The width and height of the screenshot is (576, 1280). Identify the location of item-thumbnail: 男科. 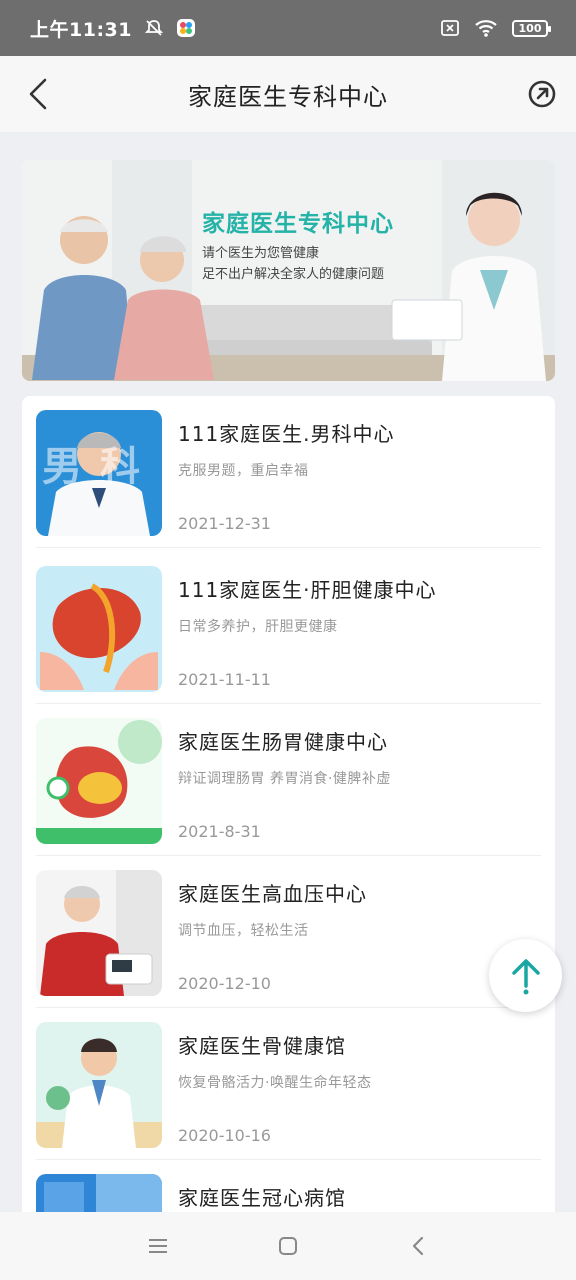
(99, 473).